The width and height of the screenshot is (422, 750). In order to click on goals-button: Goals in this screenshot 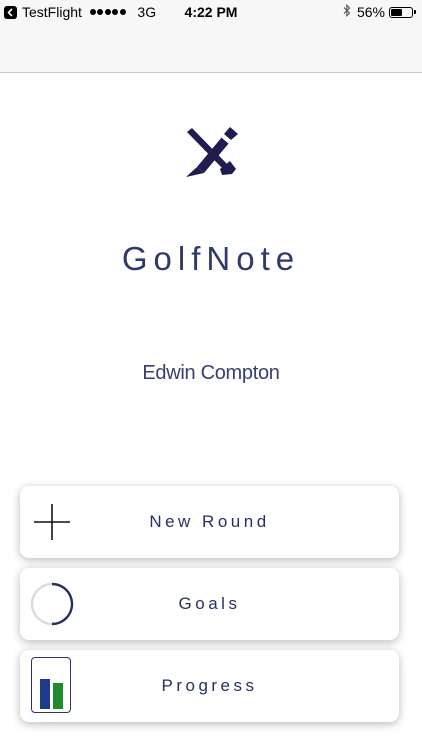, I will do `click(209, 604)`.